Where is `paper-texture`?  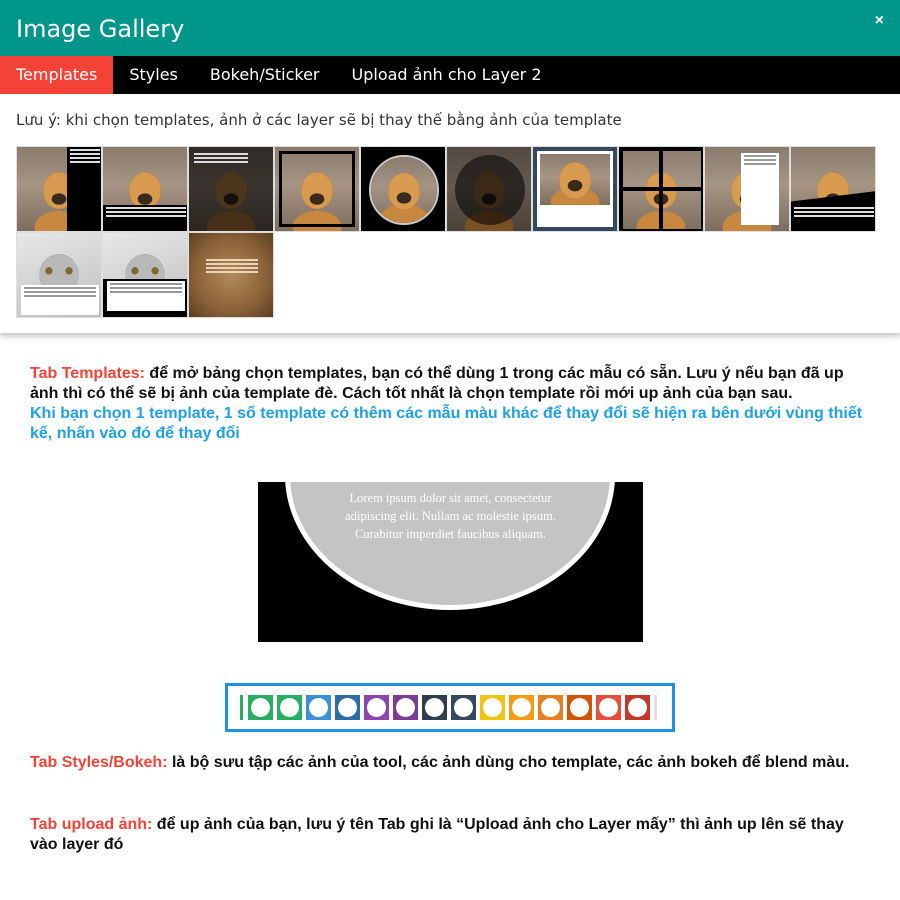 paper-texture is located at coordinates (231, 275).